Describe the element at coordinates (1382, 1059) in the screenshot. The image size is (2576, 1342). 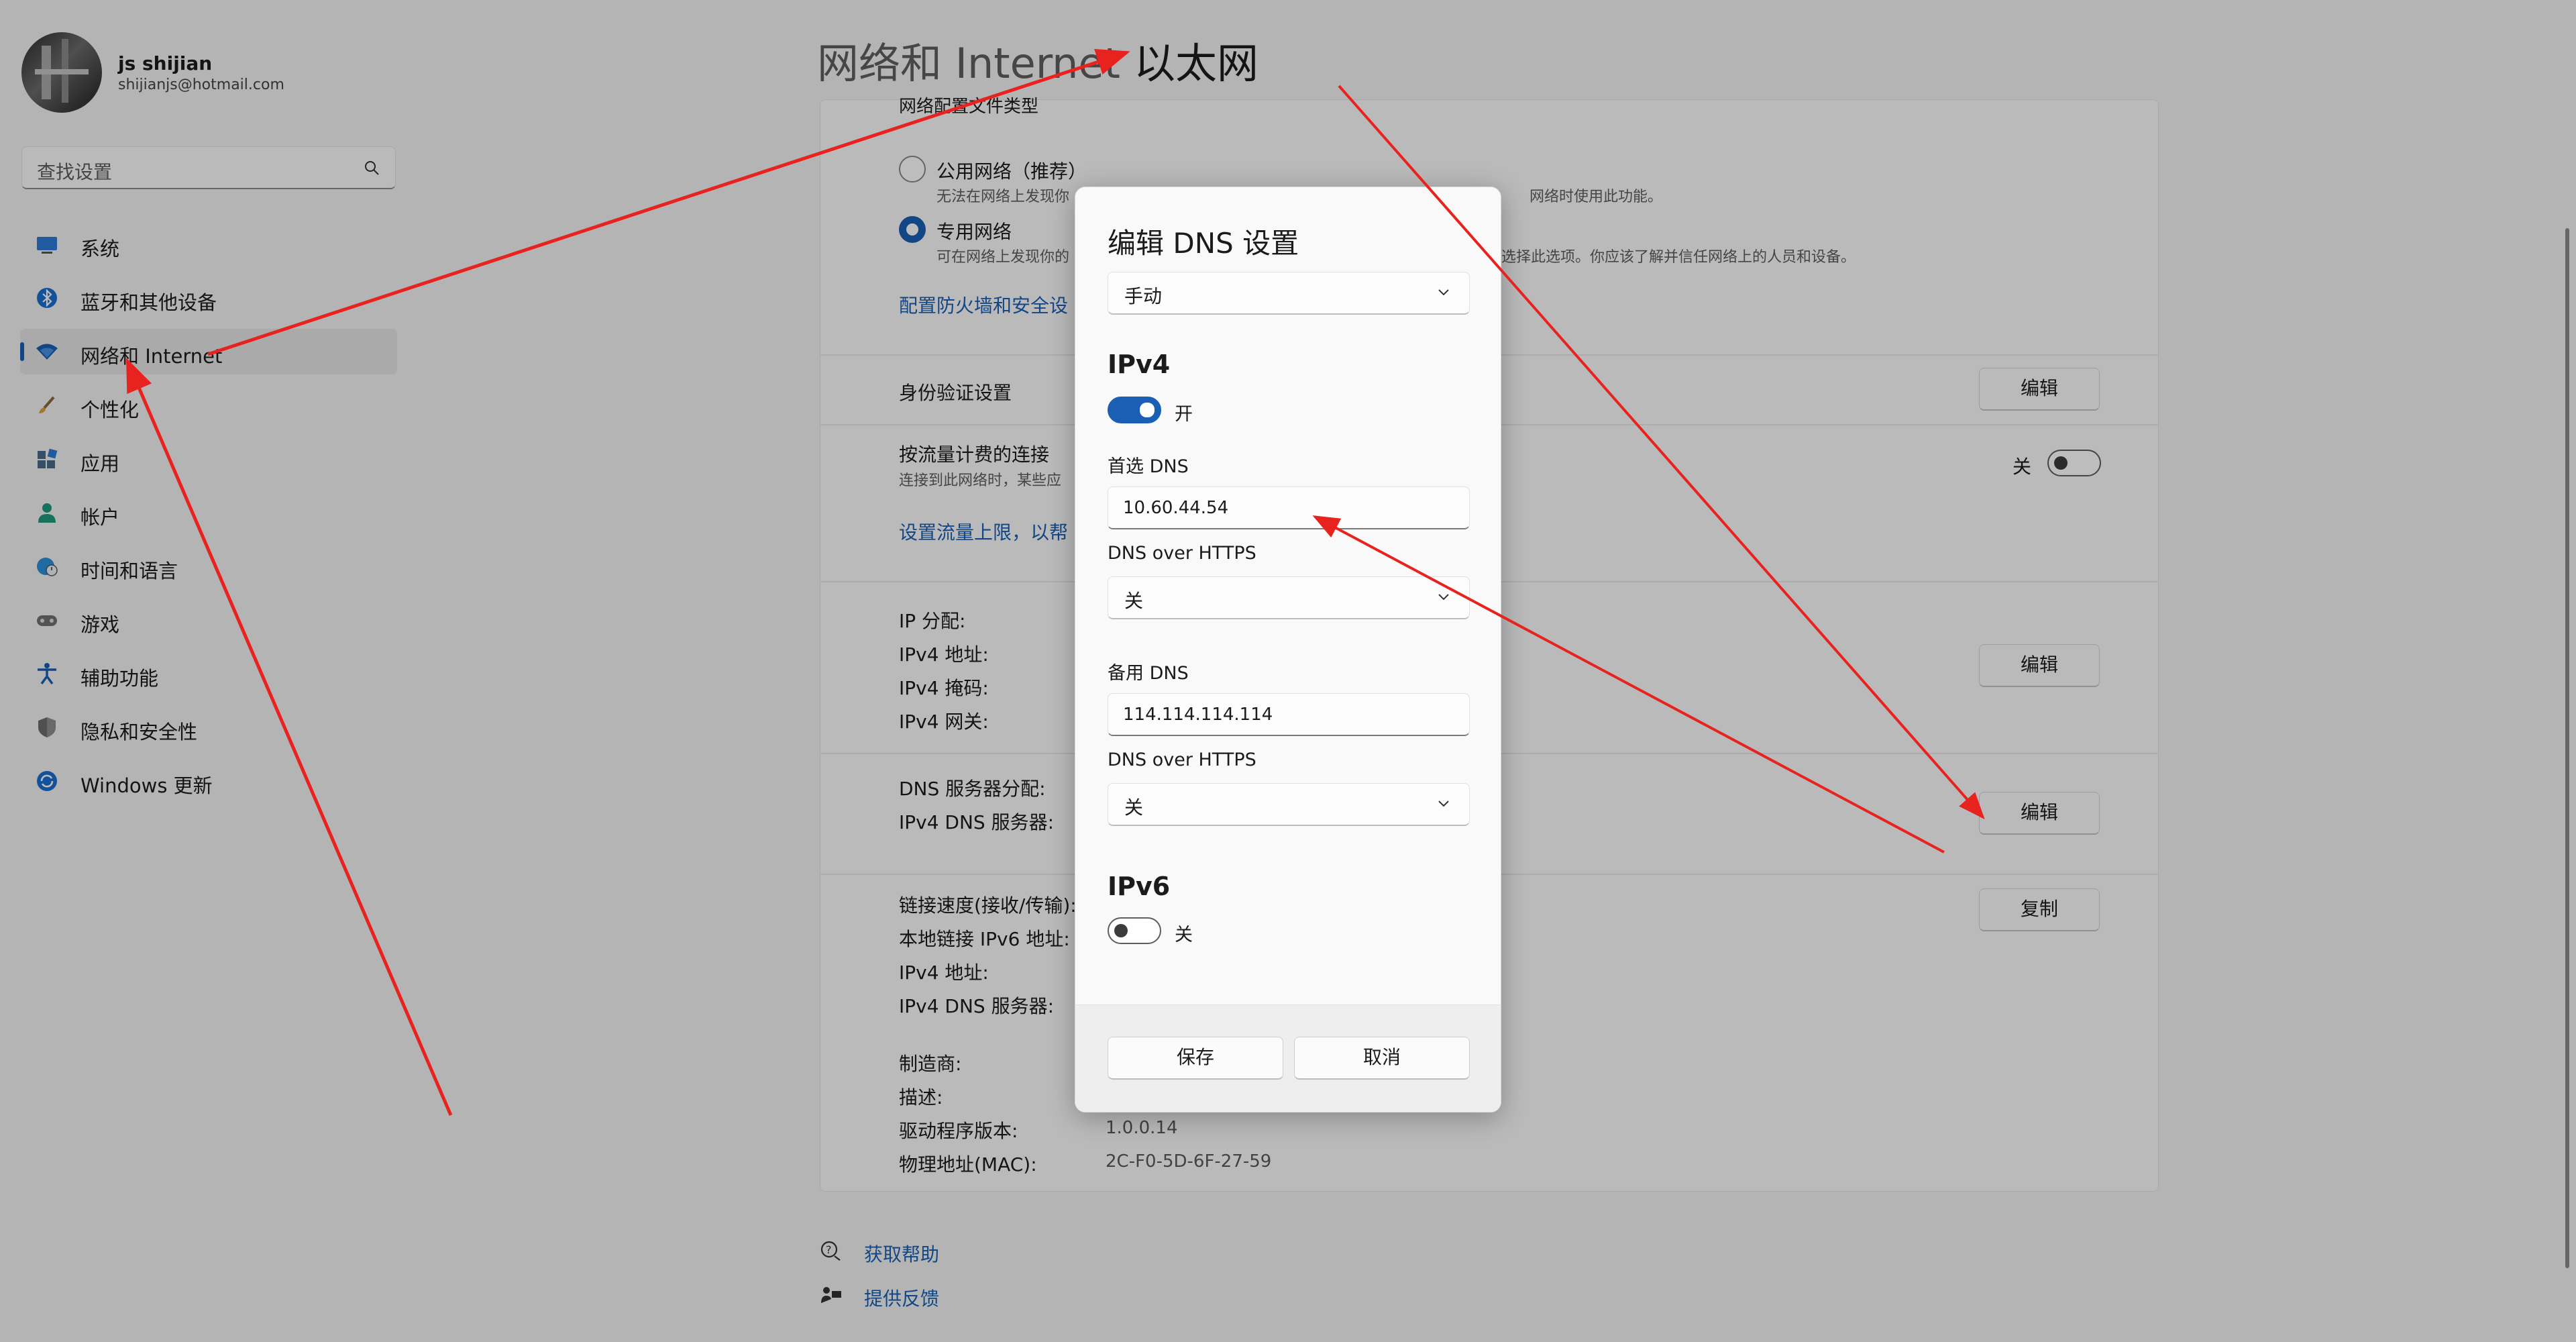
I see `cancel-button: 取消` at that location.